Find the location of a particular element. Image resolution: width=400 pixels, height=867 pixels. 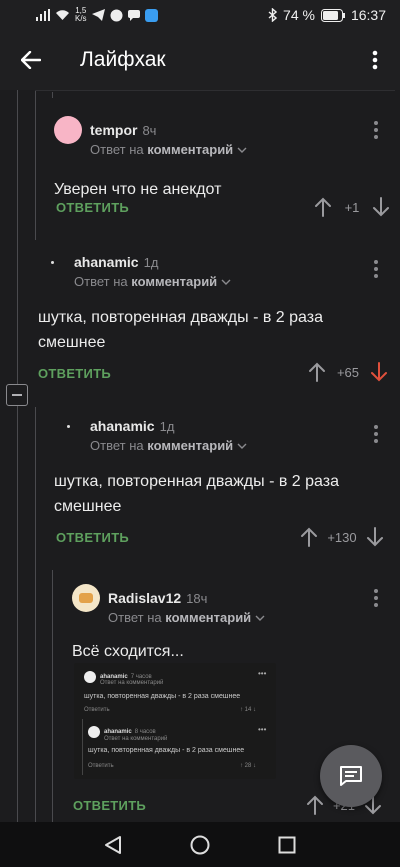

comment-author: Radislav12 is located at coordinates (144, 598).